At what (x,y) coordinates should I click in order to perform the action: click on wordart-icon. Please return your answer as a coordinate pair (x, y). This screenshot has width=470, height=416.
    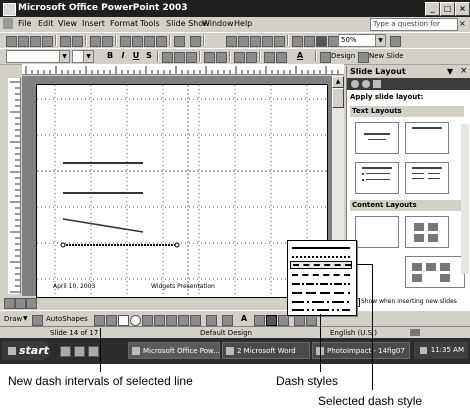
    Looking at the image, I should click on (159, 320).